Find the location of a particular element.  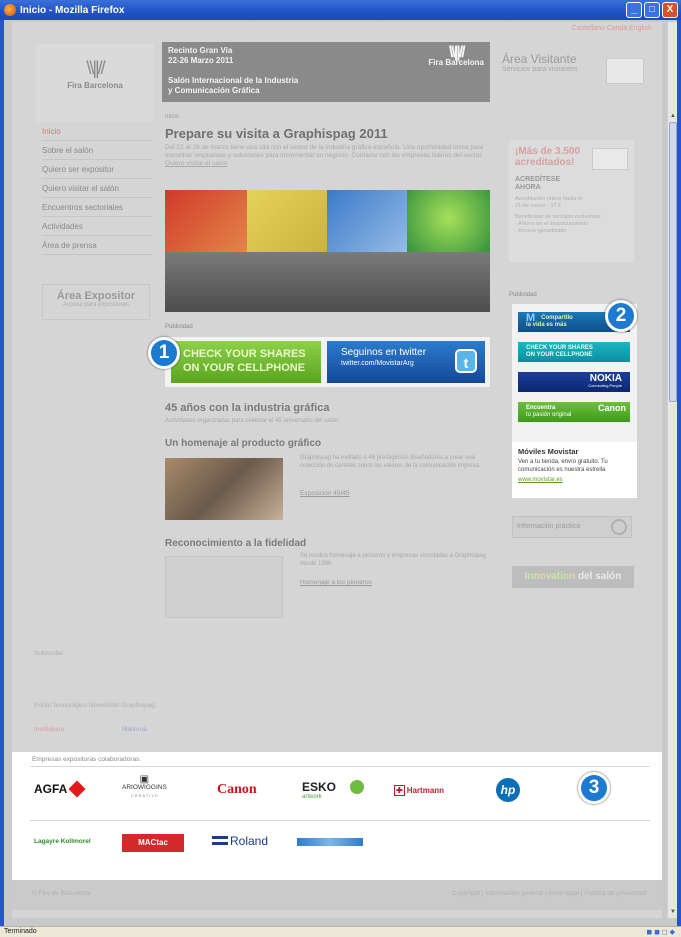

hero-image is located at coordinates (327, 251).